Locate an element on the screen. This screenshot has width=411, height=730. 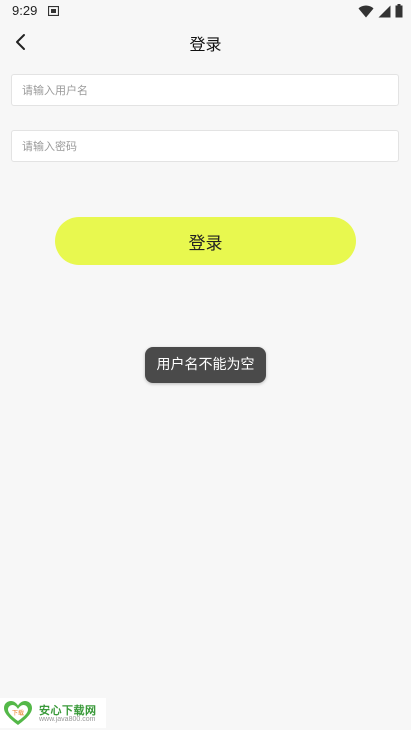
battery-icon is located at coordinates (399, 11).